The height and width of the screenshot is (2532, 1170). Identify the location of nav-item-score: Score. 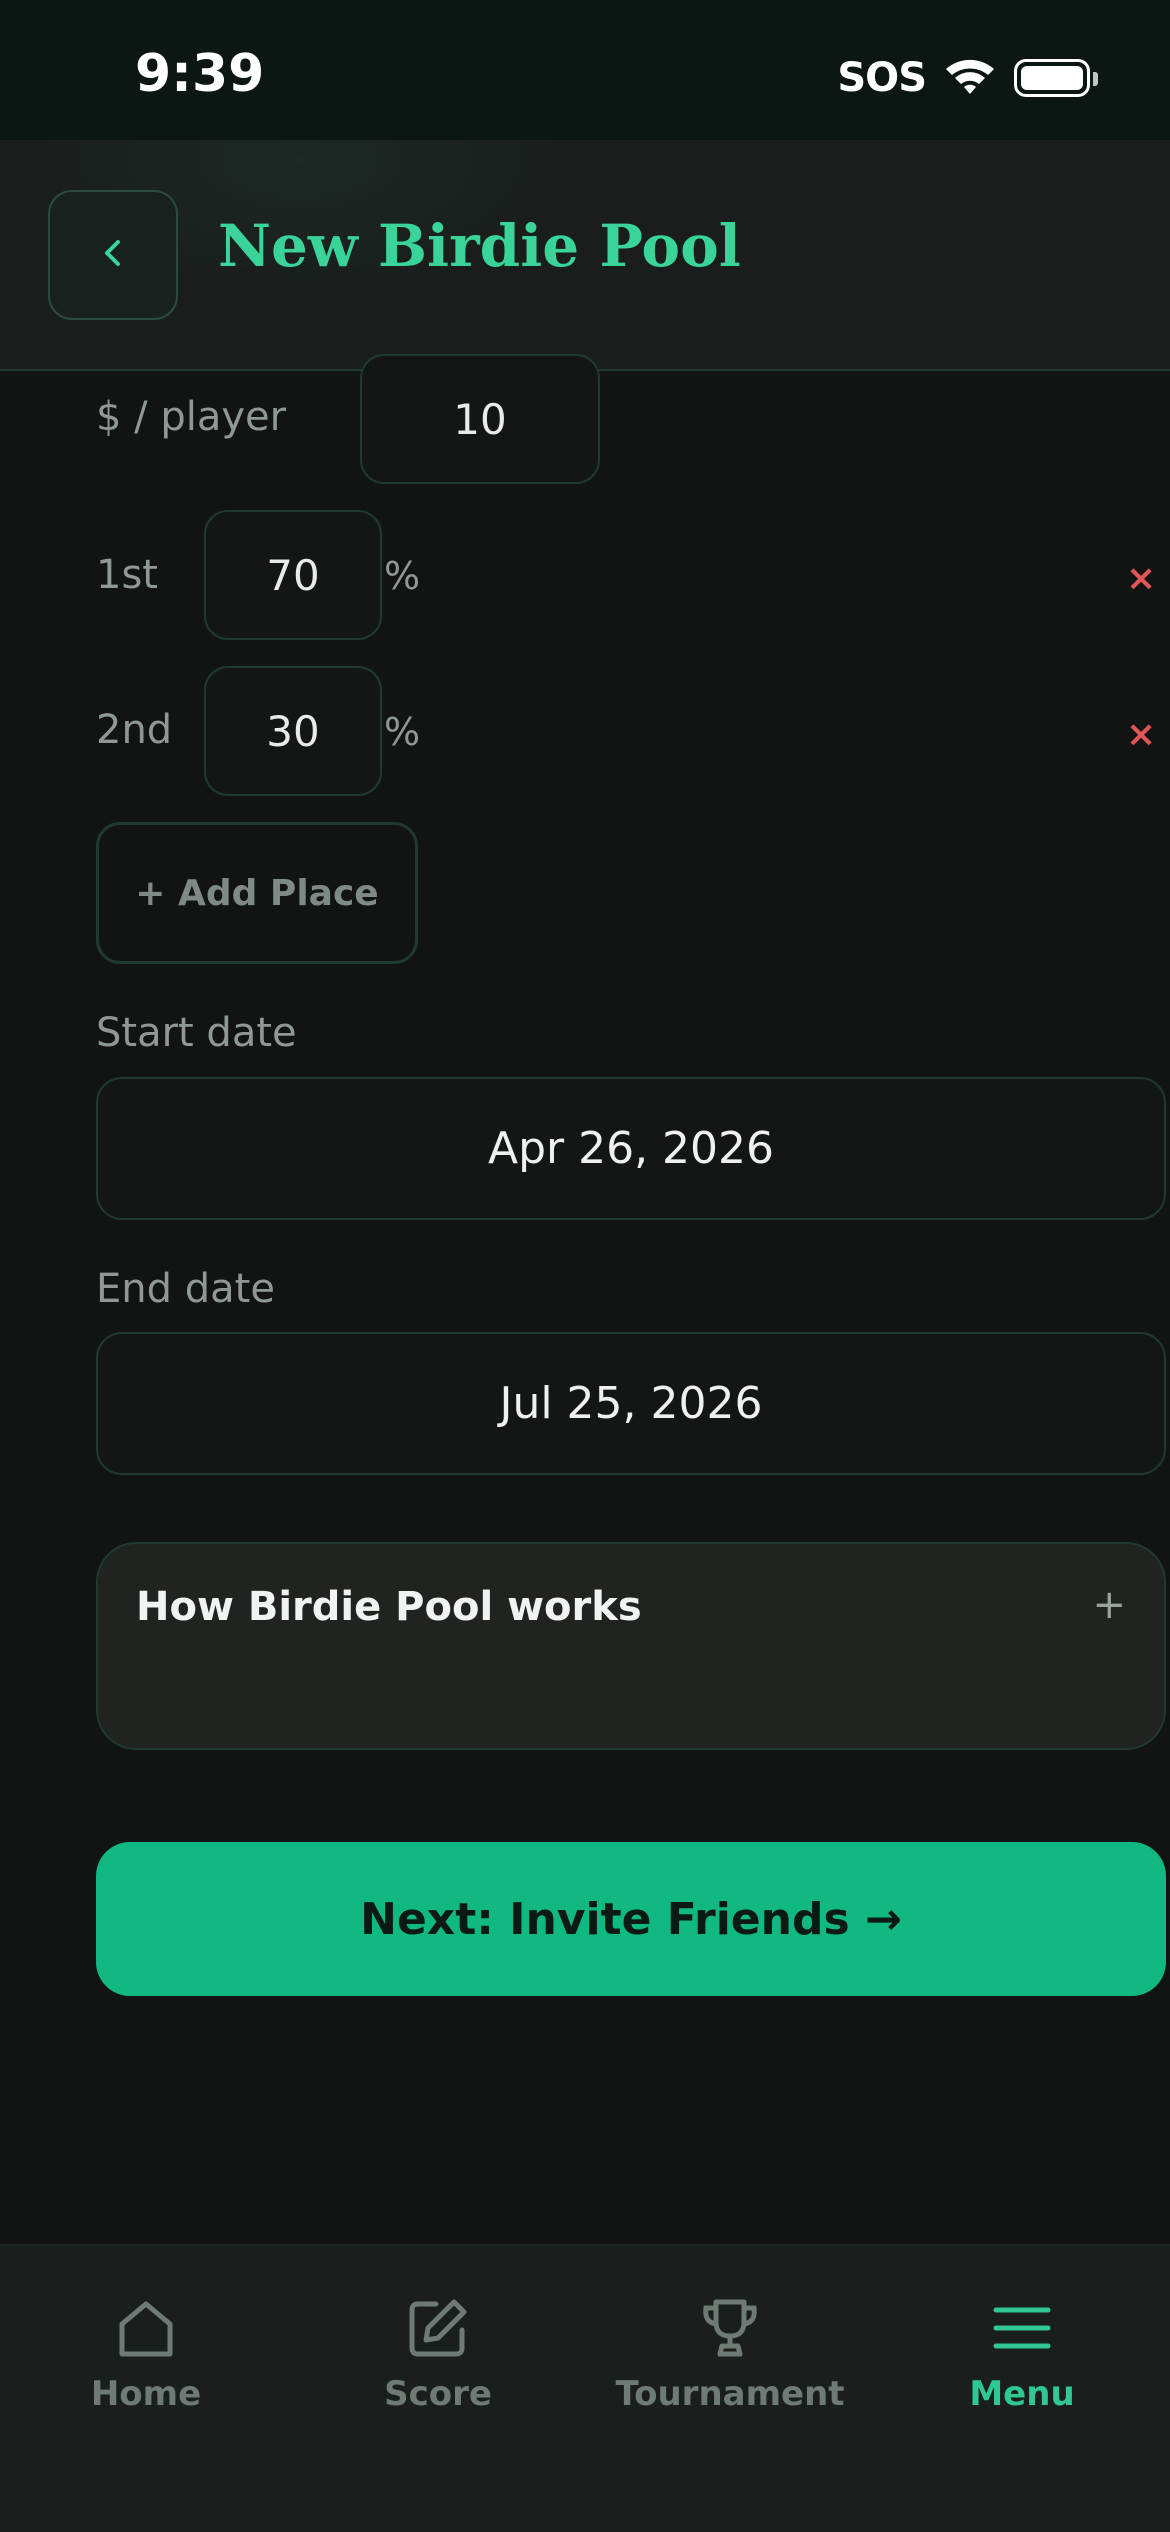
(438, 2355).